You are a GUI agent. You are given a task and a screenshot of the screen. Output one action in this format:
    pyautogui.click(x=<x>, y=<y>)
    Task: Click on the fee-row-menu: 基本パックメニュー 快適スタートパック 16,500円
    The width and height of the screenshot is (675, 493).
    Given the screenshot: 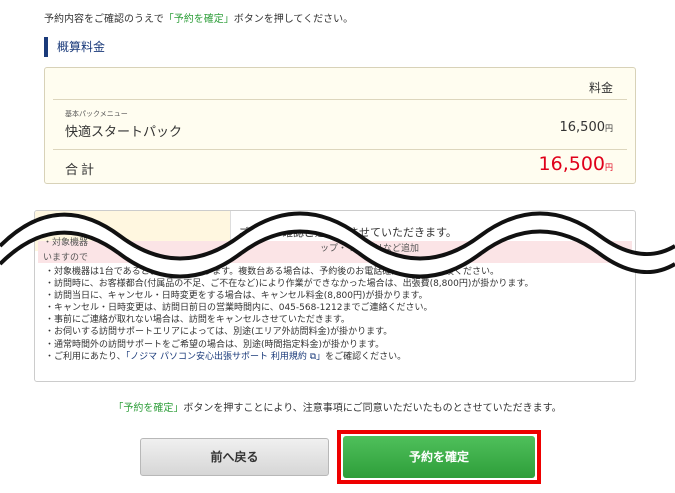 What is the action you would take?
    pyautogui.click(x=340, y=124)
    